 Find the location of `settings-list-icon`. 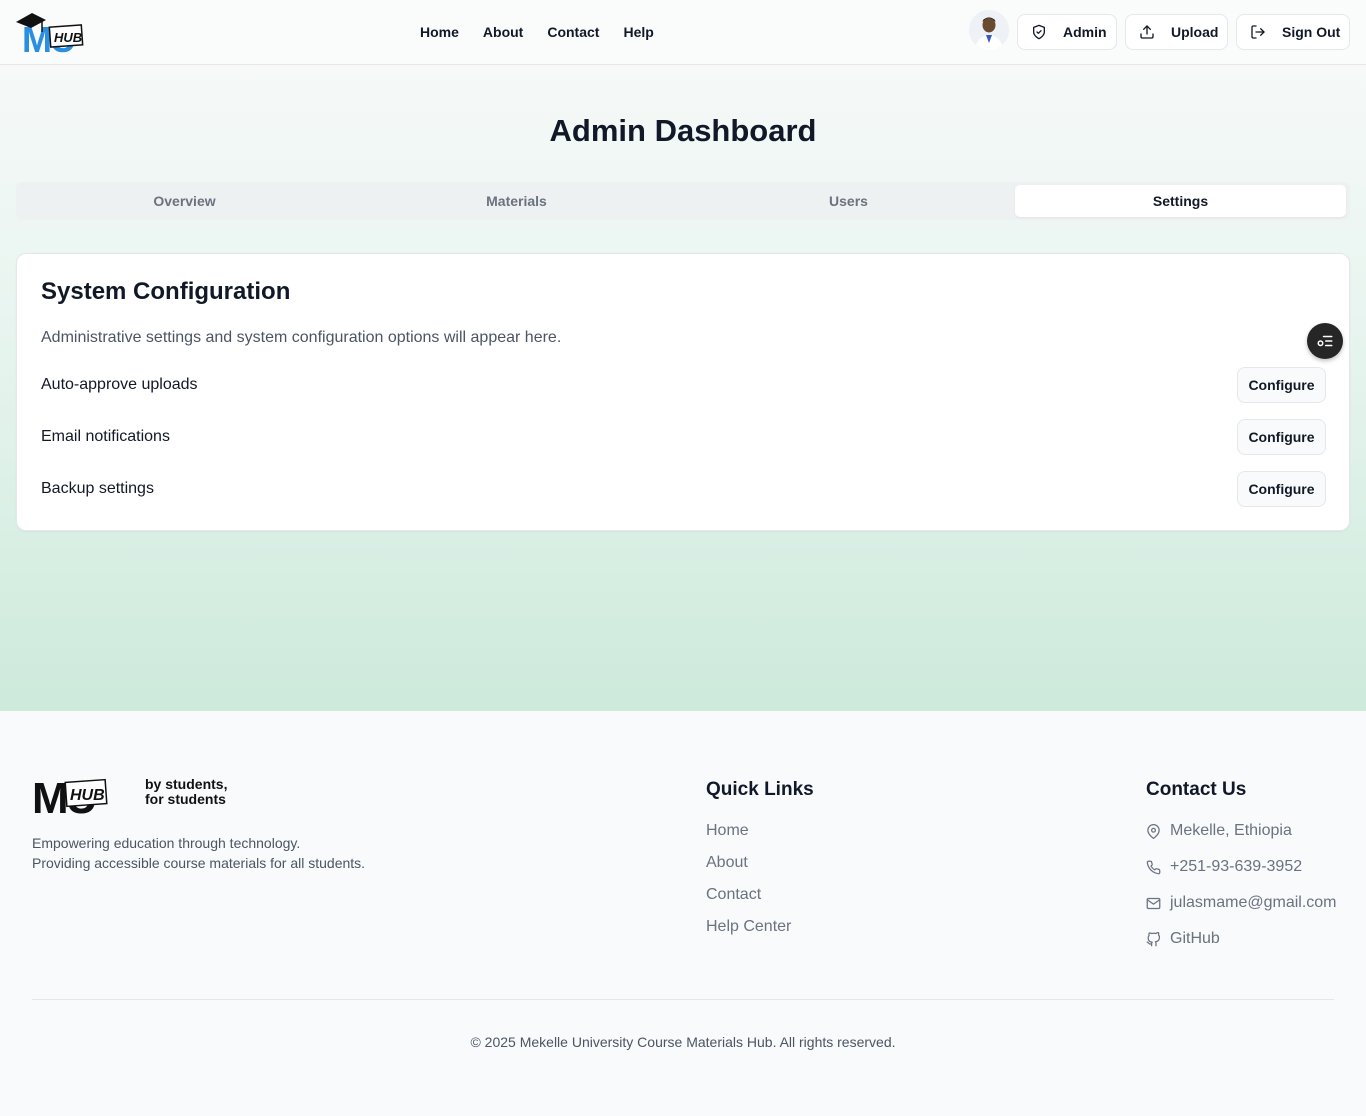

settings-list-icon is located at coordinates (1325, 341).